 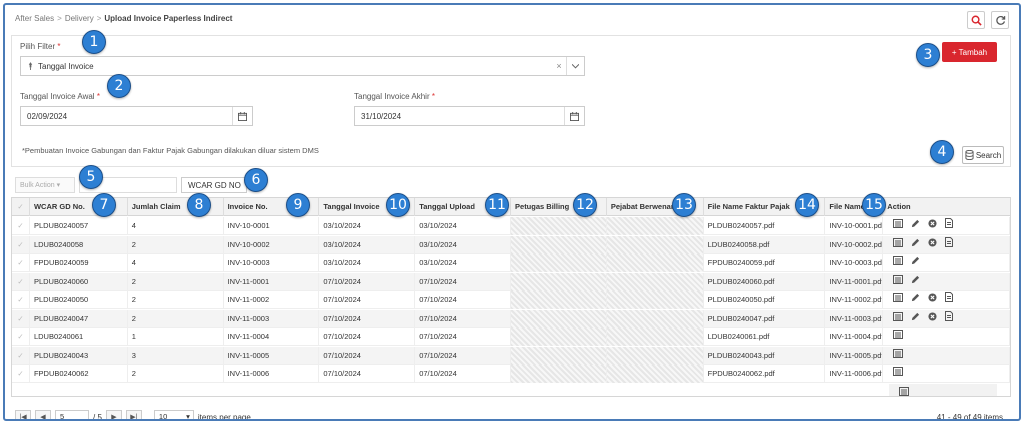 What do you see at coordinates (463, 244) in the screenshot?
I see `cell-tanggal-upload: 03/10/2024` at bounding box center [463, 244].